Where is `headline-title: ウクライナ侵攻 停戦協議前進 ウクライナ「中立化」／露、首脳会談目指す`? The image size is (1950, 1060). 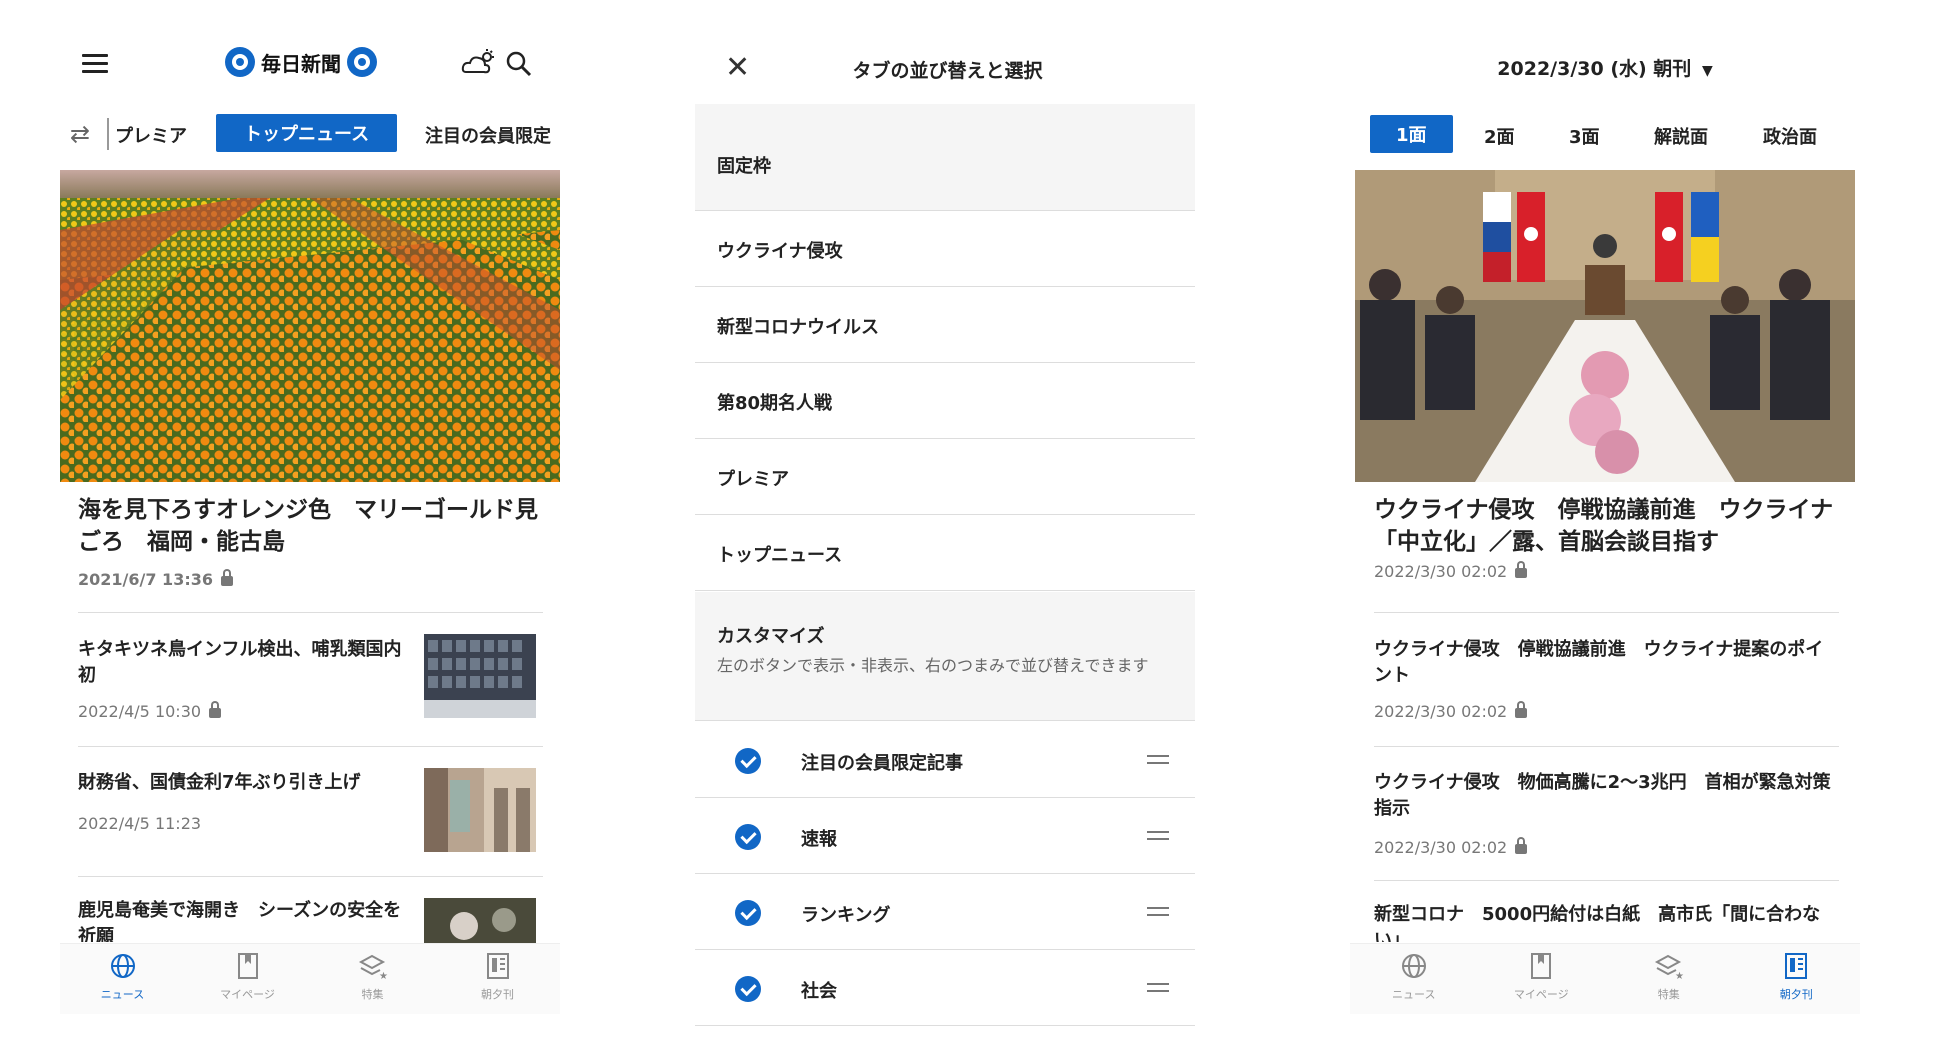
headline-title: ウクライナ侵攻 停戦協議前進 ウクライナ「中立化」／露、首脳会談目指す is located at coordinates (1604, 526).